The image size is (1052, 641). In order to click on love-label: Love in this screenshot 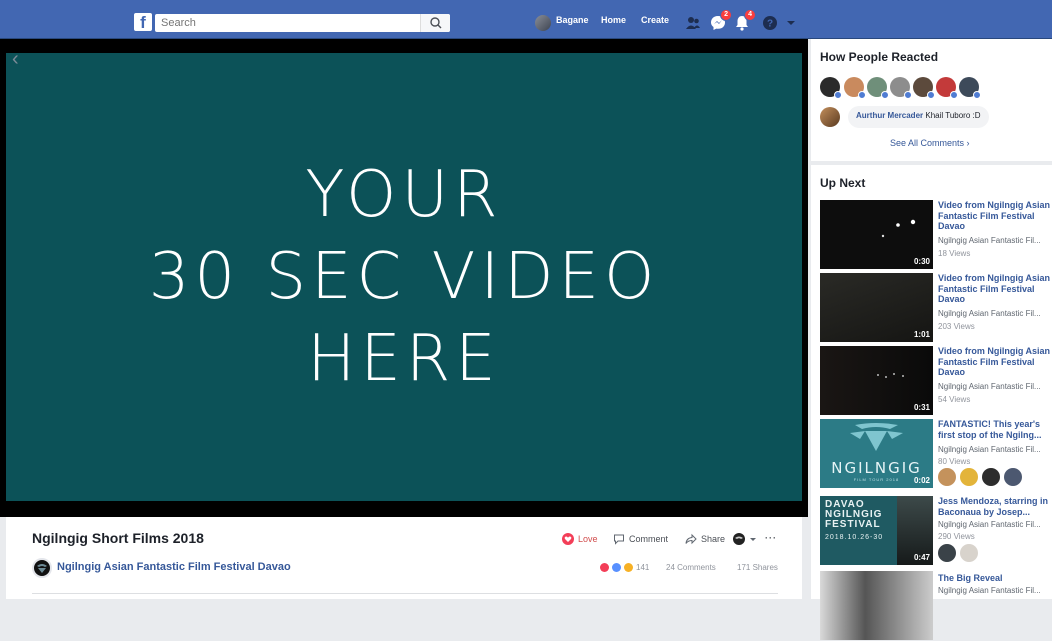, I will do `click(588, 539)`.